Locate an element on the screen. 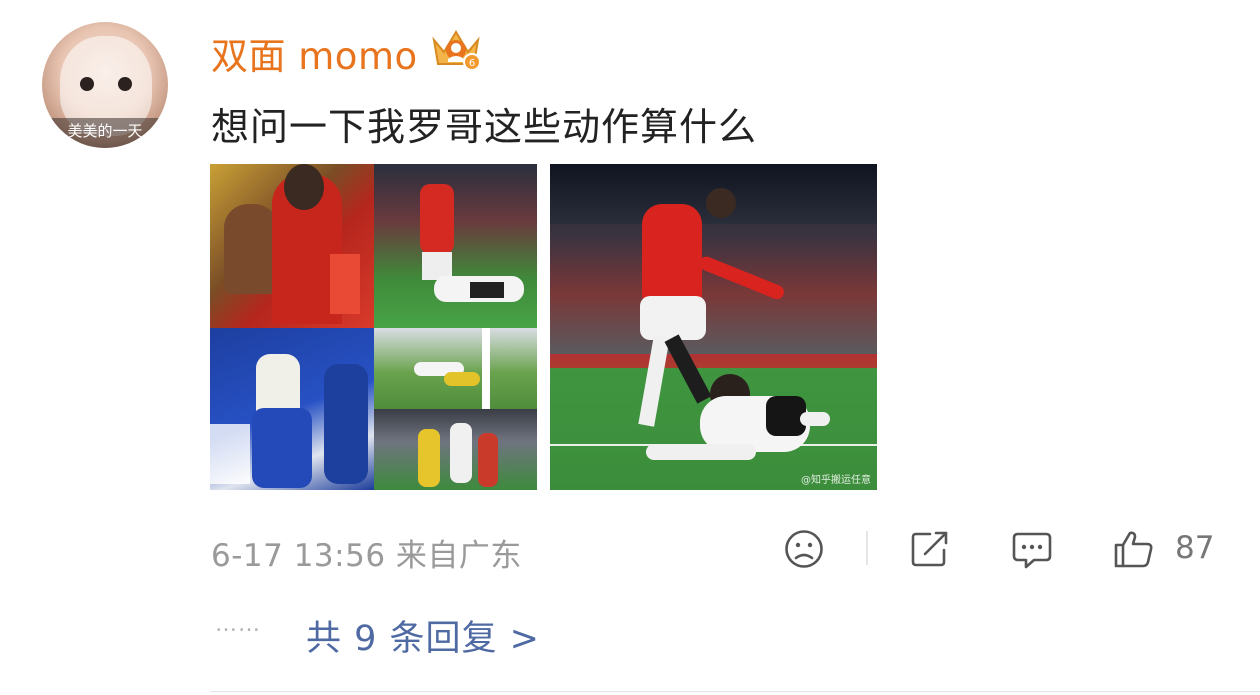 The width and height of the screenshot is (1260, 695). comment-bubble-icon is located at coordinates (1032, 549).